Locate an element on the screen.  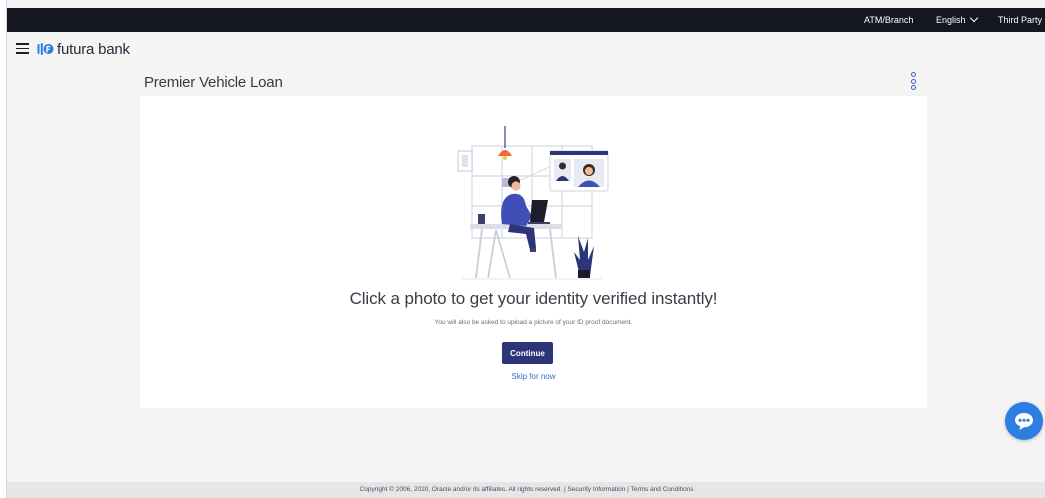
brand-logo: futura bank is located at coordinates (83, 49).